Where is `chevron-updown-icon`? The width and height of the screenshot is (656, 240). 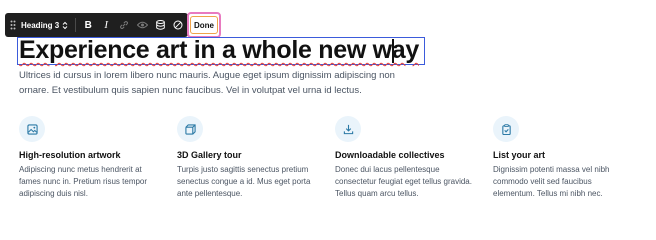
chevron-updown-icon is located at coordinates (65, 25).